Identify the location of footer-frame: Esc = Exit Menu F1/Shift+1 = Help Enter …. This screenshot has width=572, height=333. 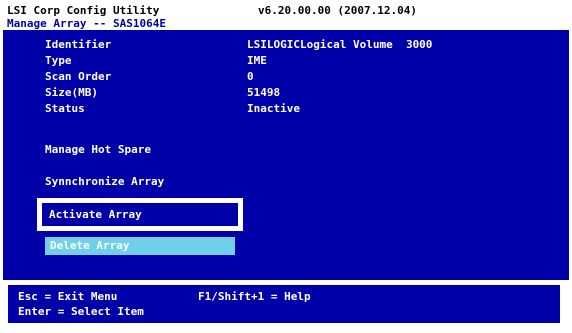
(286, 305).